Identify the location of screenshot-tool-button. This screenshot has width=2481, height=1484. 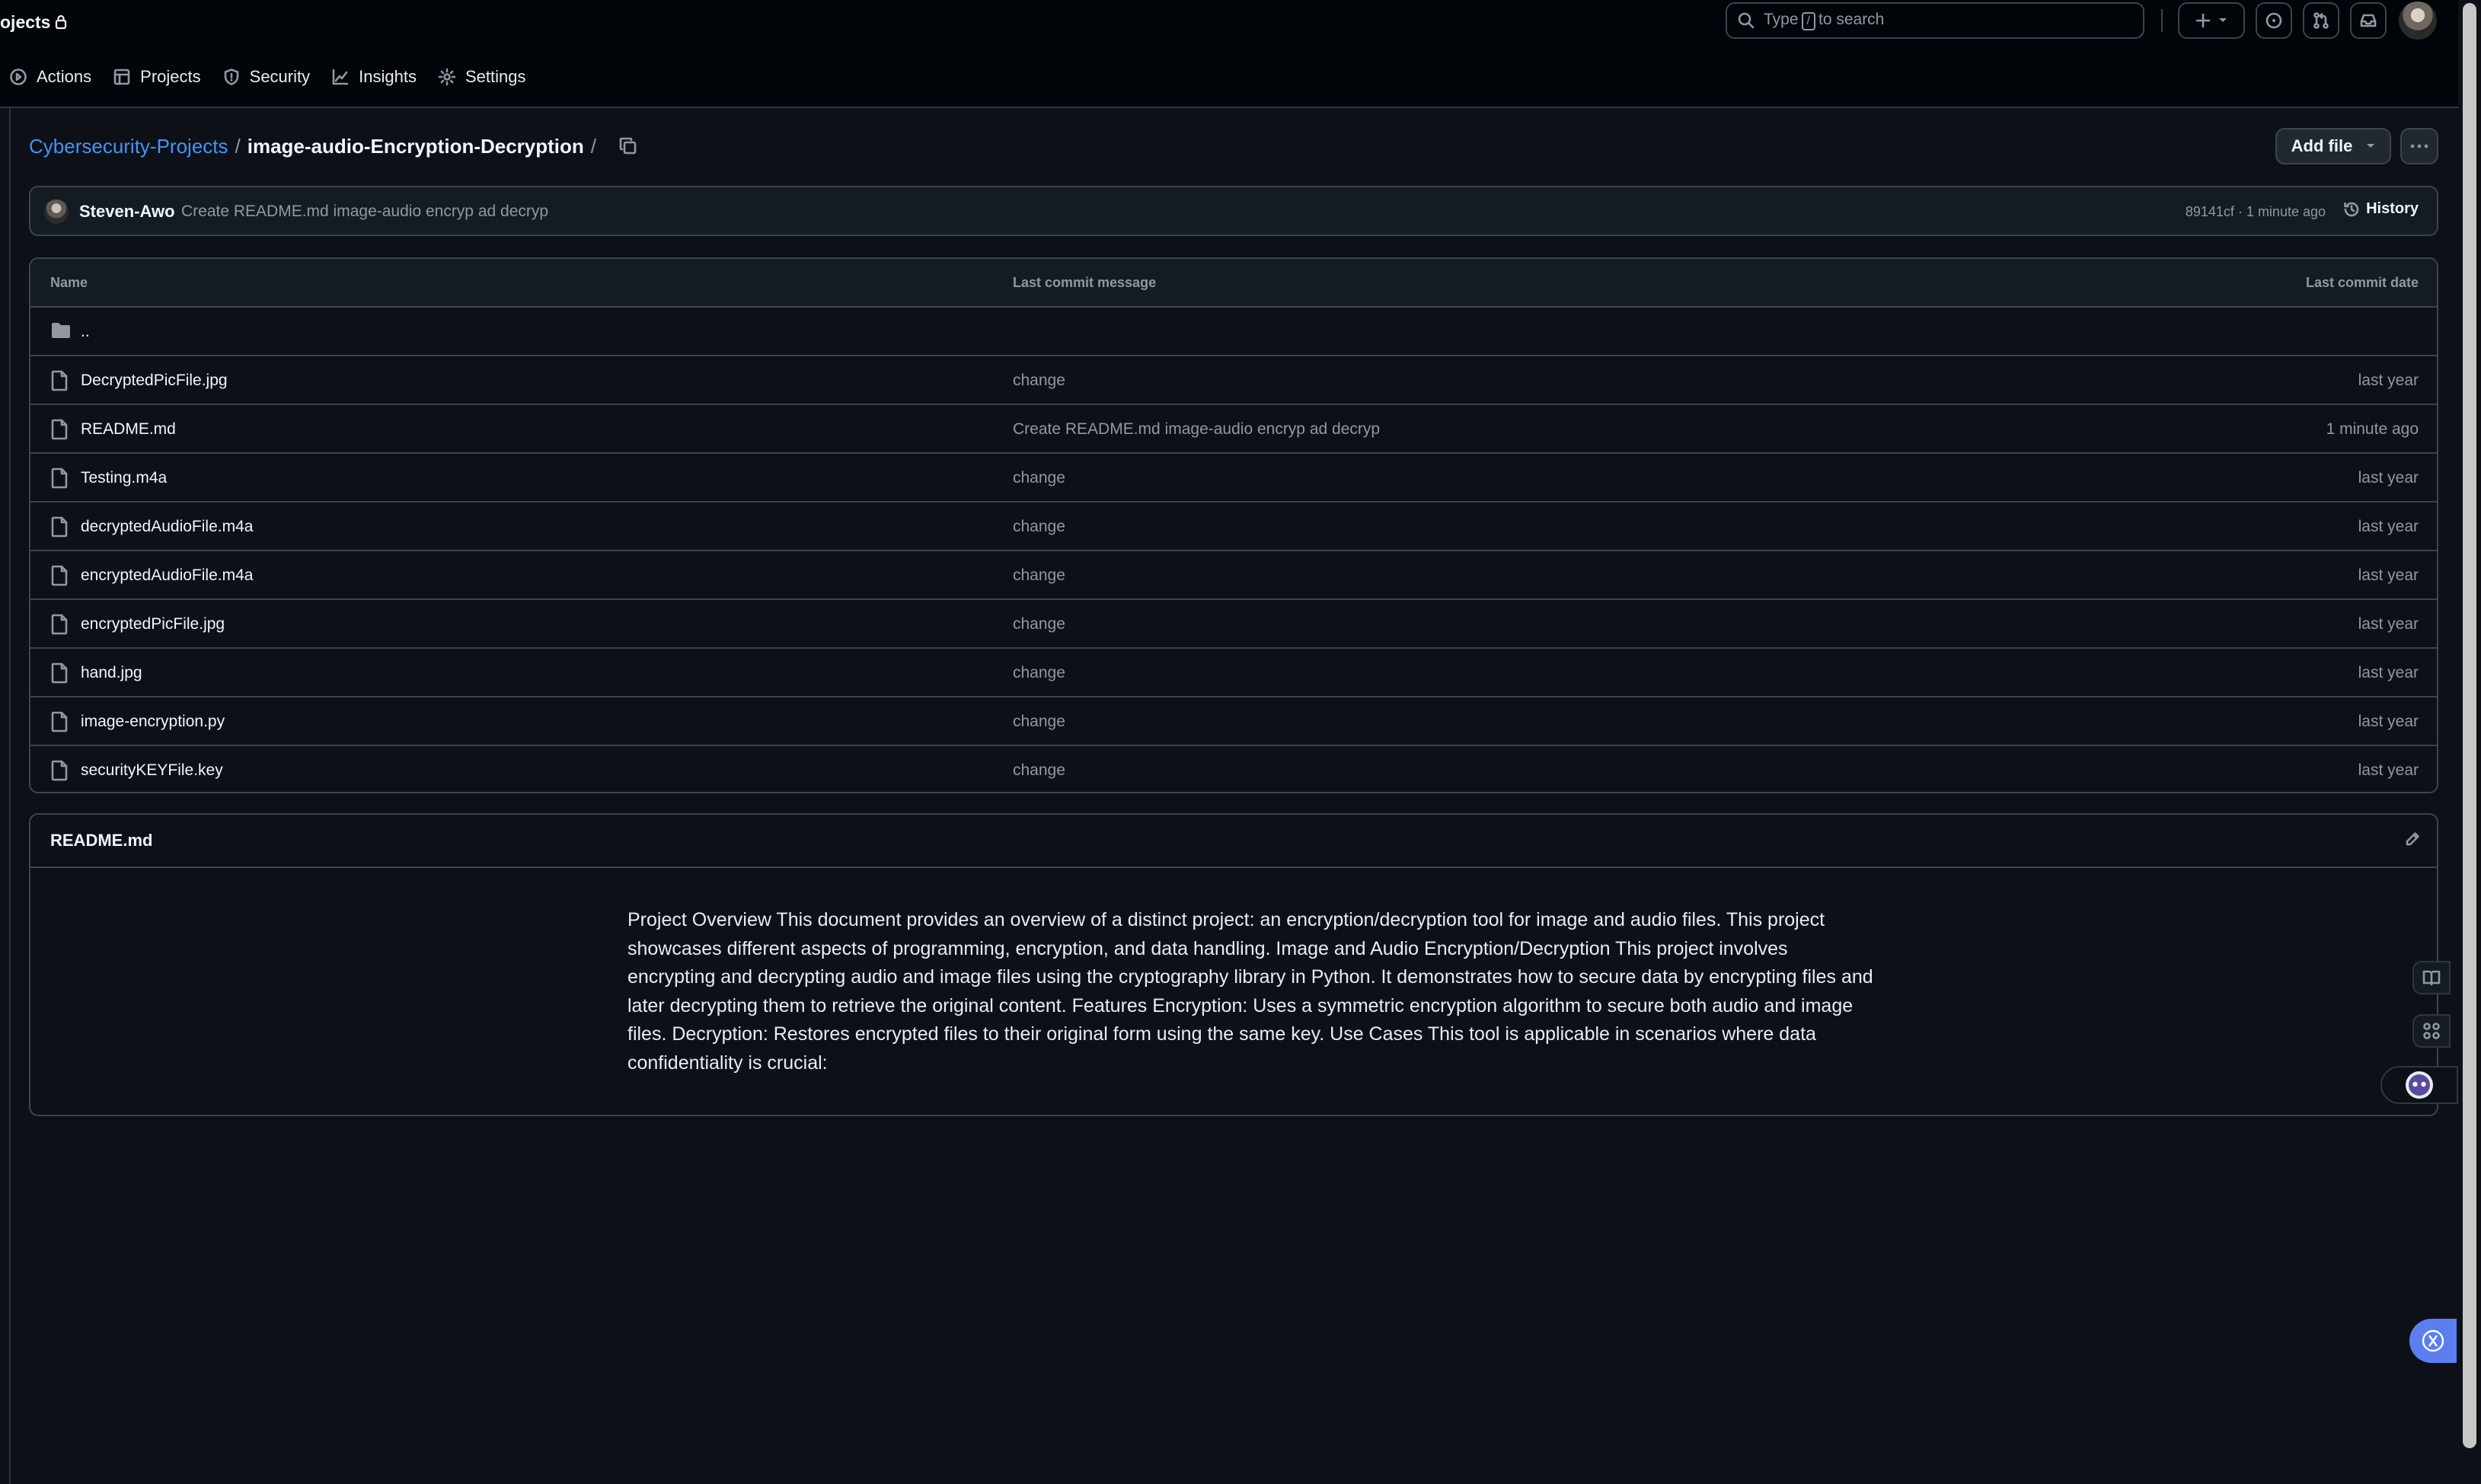
(2433, 1341).